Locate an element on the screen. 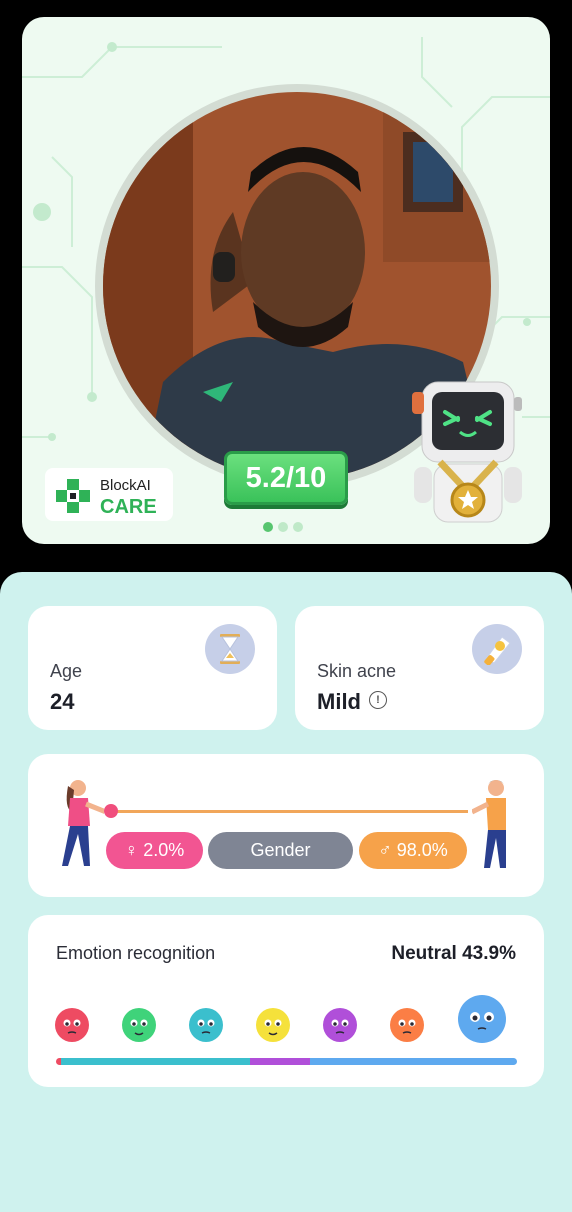  surprised-face-icon is located at coordinates (340, 1025).